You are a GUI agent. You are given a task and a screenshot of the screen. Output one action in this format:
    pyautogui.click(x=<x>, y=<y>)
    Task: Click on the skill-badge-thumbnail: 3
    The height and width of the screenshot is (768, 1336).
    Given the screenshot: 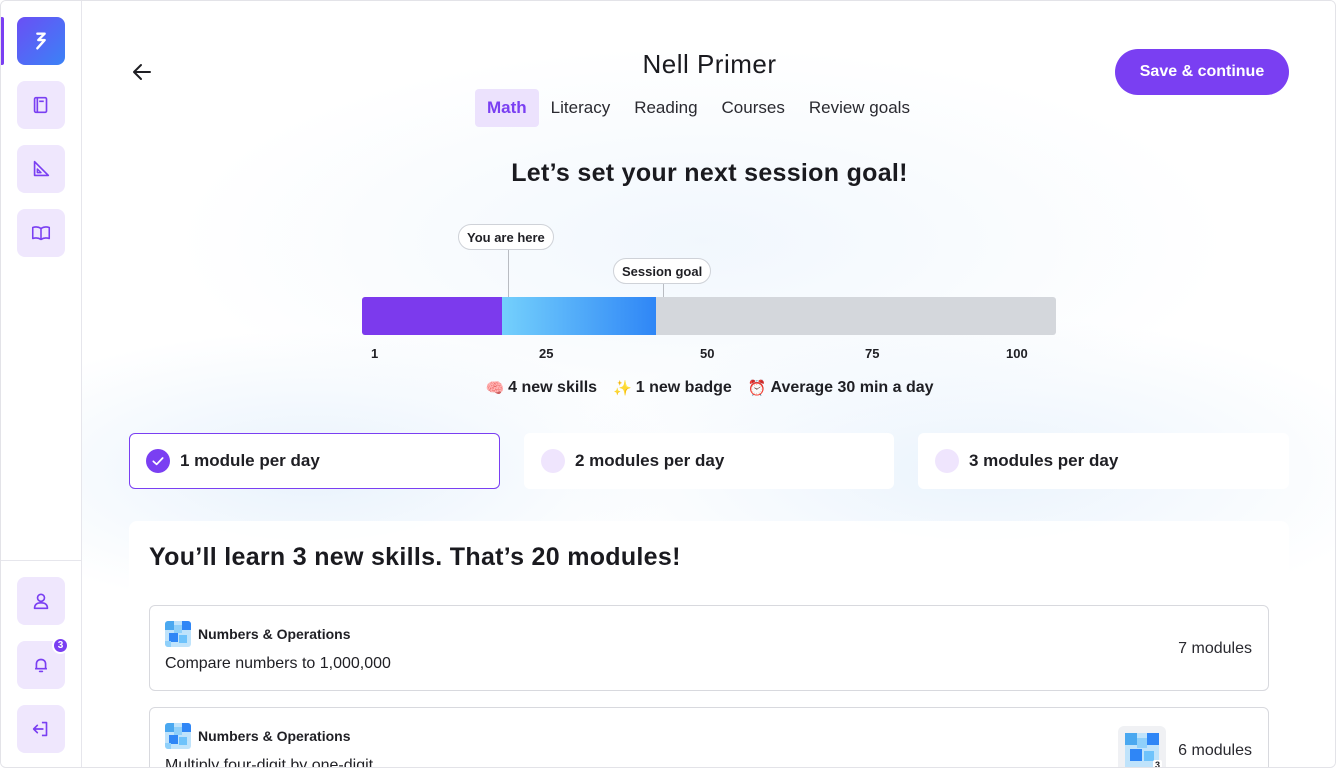 What is the action you would take?
    pyautogui.click(x=1142, y=747)
    